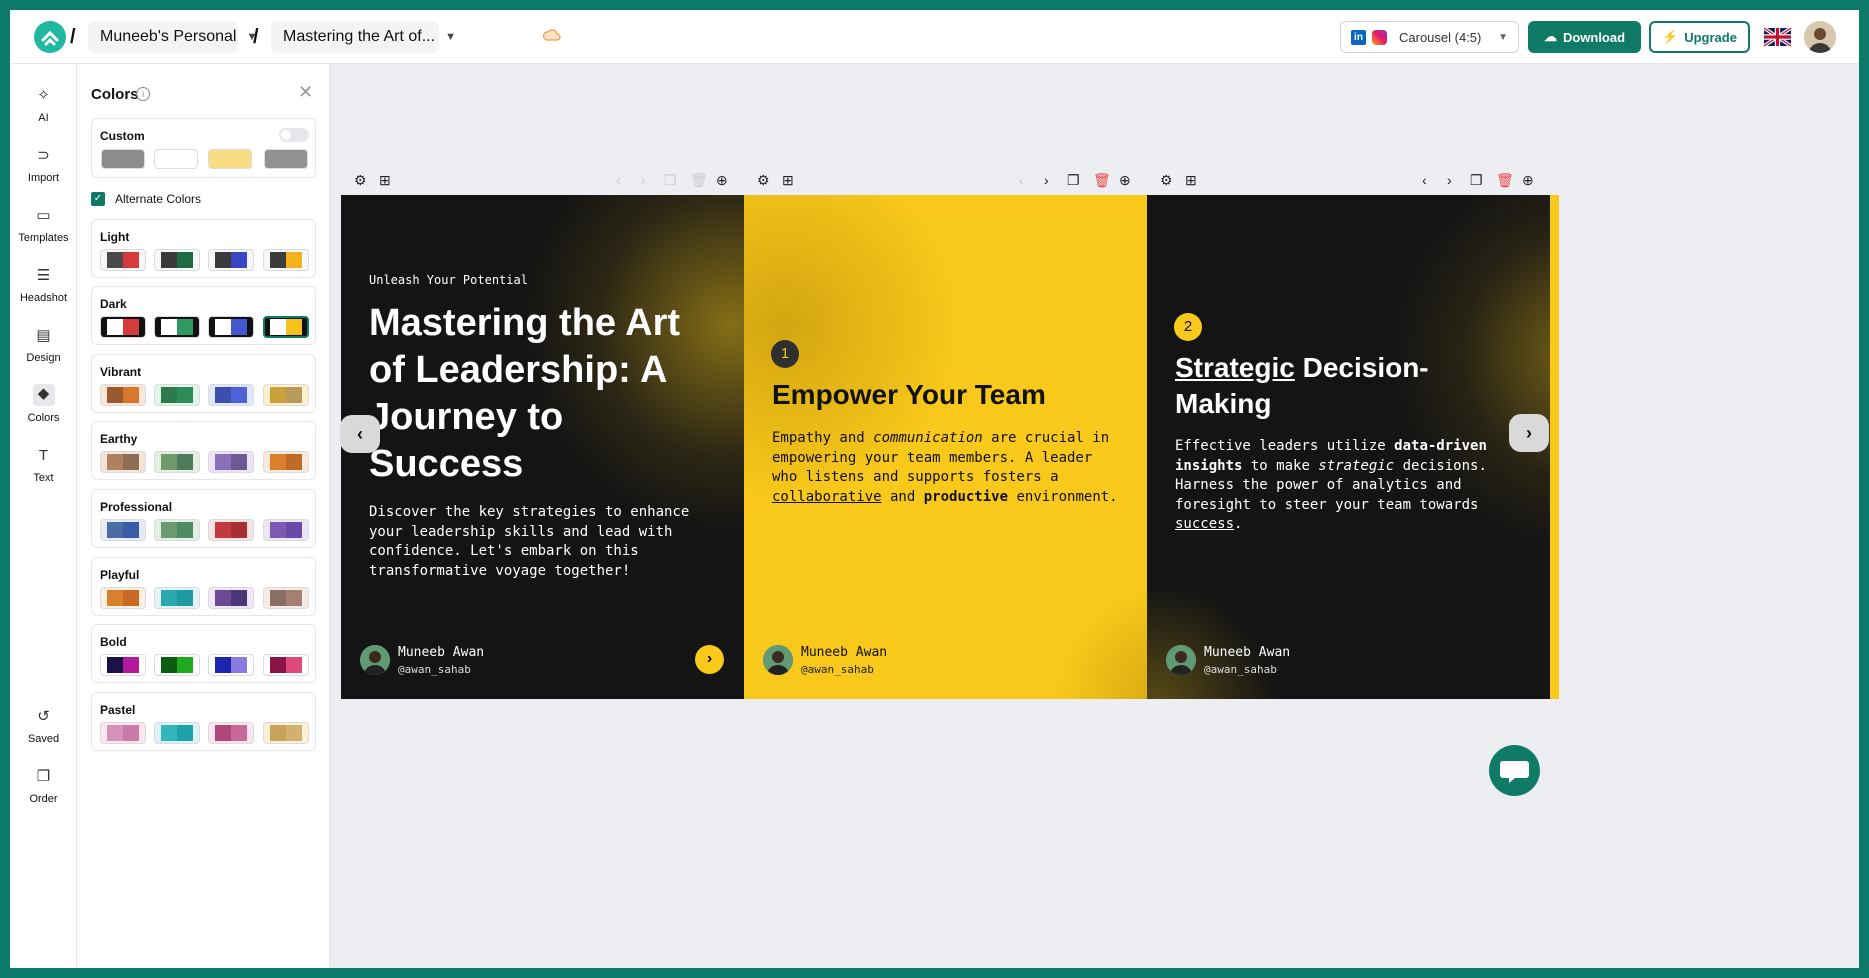 The image size is (1869, 978). Describe the element at coordinates (172, 37) in the screenshot. I see `workspace-selector: Muneeb's Personal ▼` at that location.